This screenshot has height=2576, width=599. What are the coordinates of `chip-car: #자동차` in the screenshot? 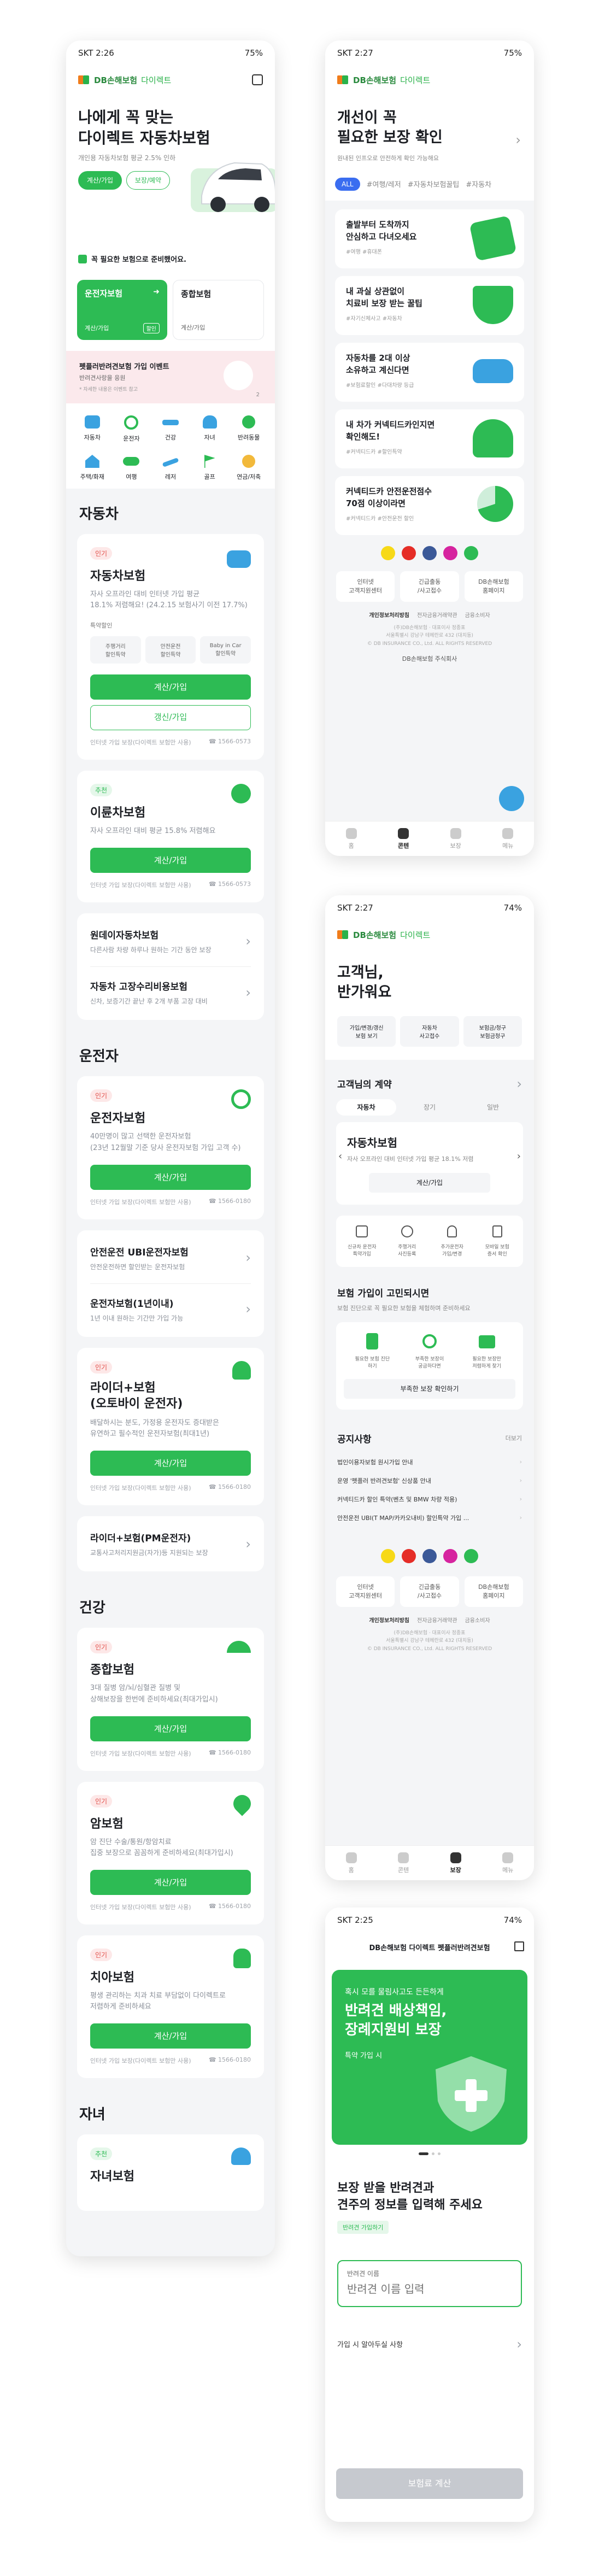 It's located at (478, 184).